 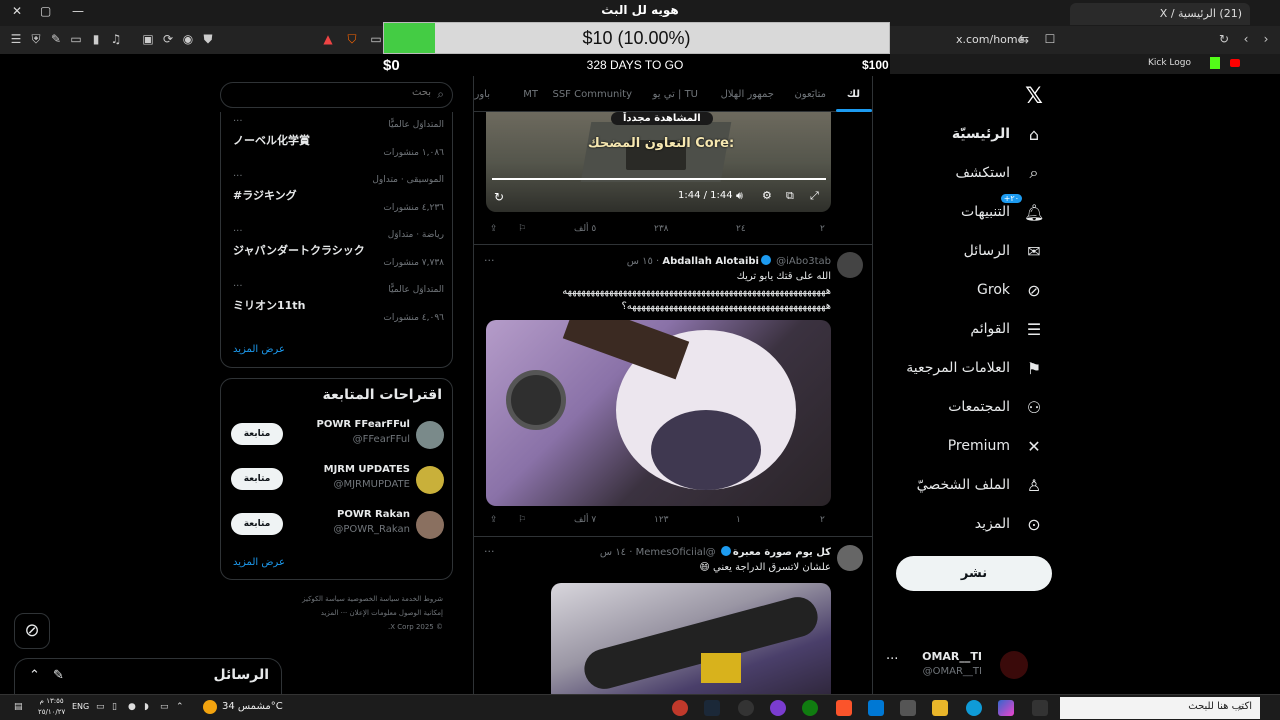 What do you see at coordinates (259, 349) in the screenshot?
I see `trends-show-more: عرض المزيد` at bounding box center [259, 349].